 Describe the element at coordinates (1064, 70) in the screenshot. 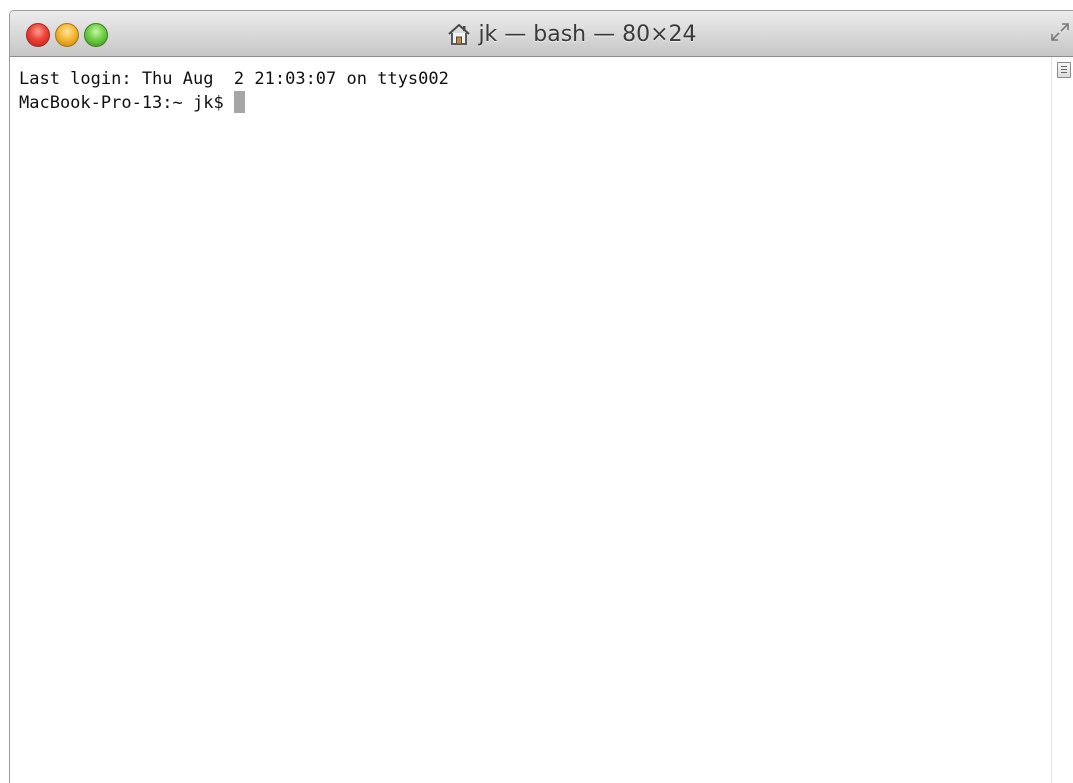

I see `split-view-icon` at that location.